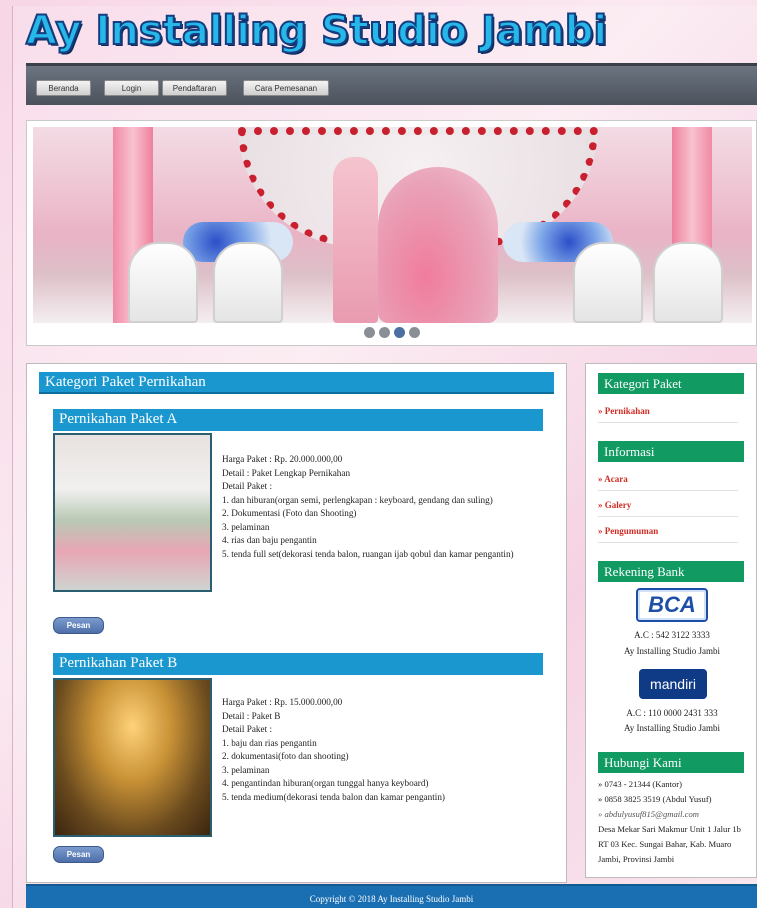 The width and height of the screenshot is (757, 908). Describe the element at coordinates (391, 332) in the screenshot. I see `slider-dots` at that location.